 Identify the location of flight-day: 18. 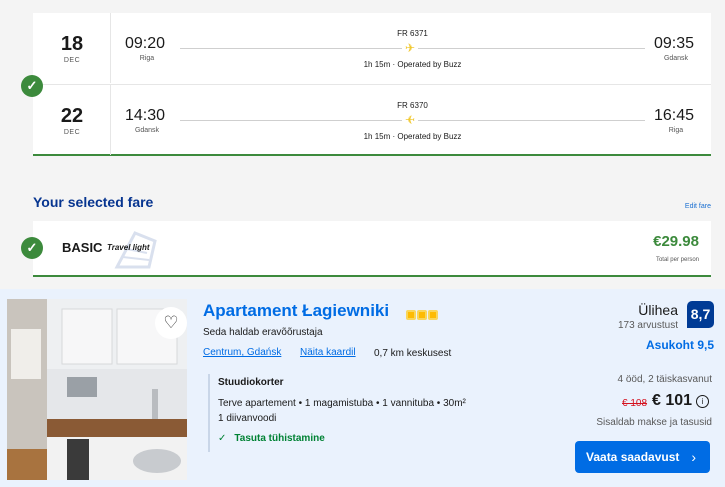
(72, 44).